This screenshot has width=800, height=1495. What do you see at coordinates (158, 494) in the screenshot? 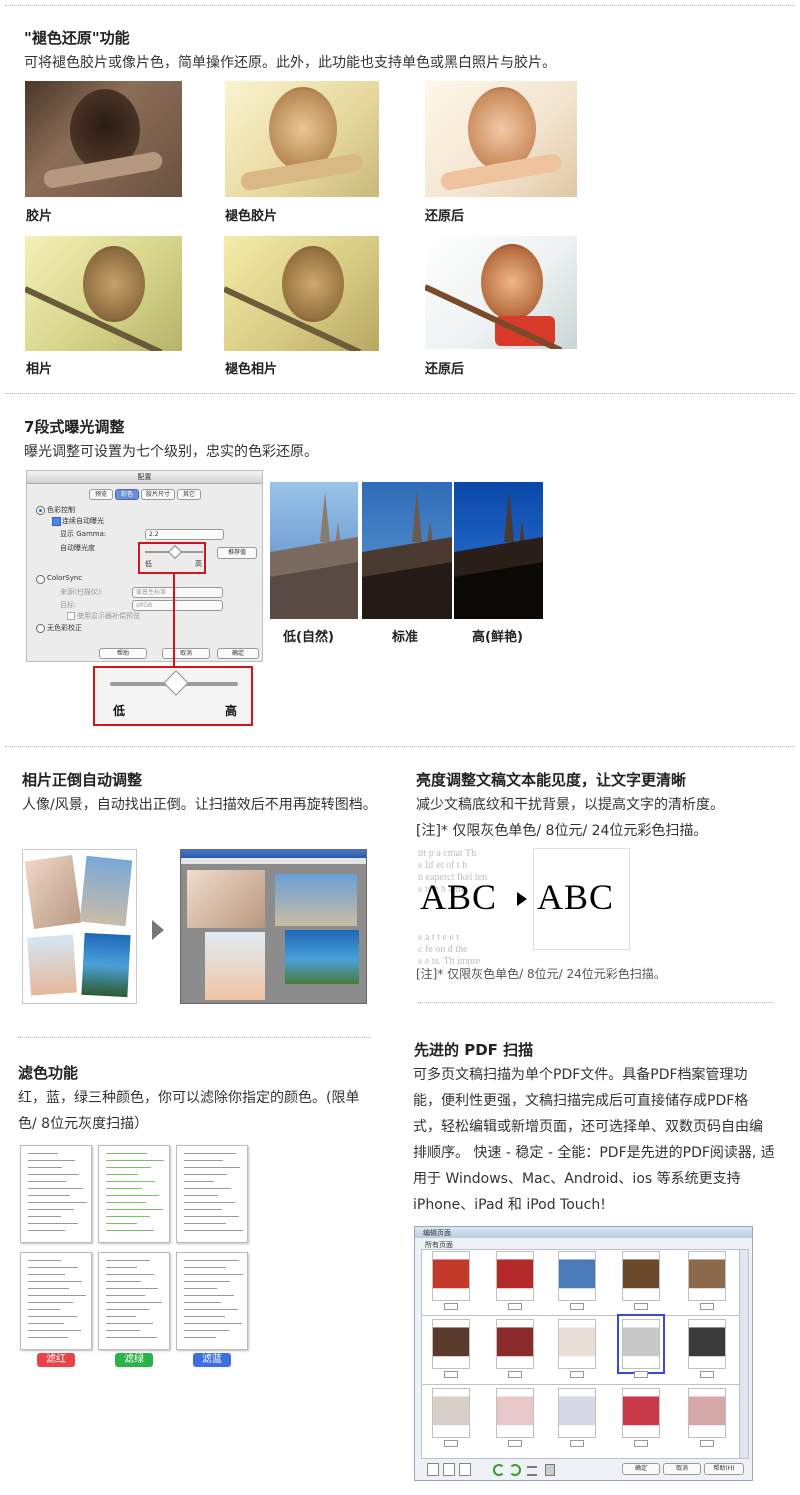
I see `tab-film-size: 胶片尺寸` at bounding box center [158, 494].